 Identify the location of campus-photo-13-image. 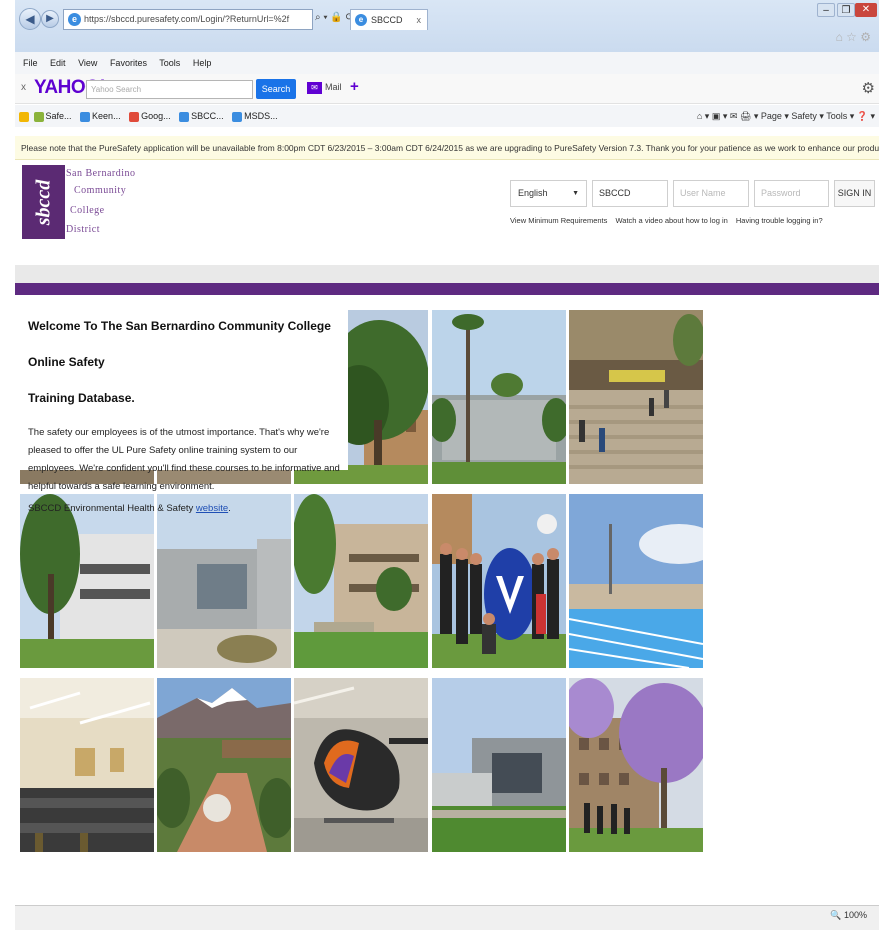
(361, 765).